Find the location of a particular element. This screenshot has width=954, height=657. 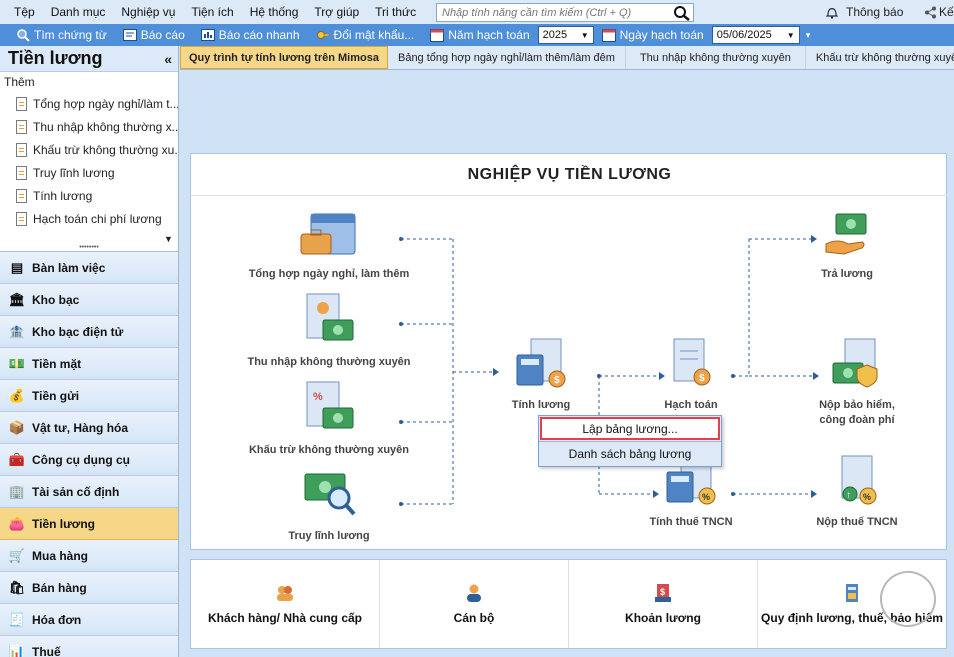

toolbar-overflow-icon: ▾ is located at coordinates (805, 35).